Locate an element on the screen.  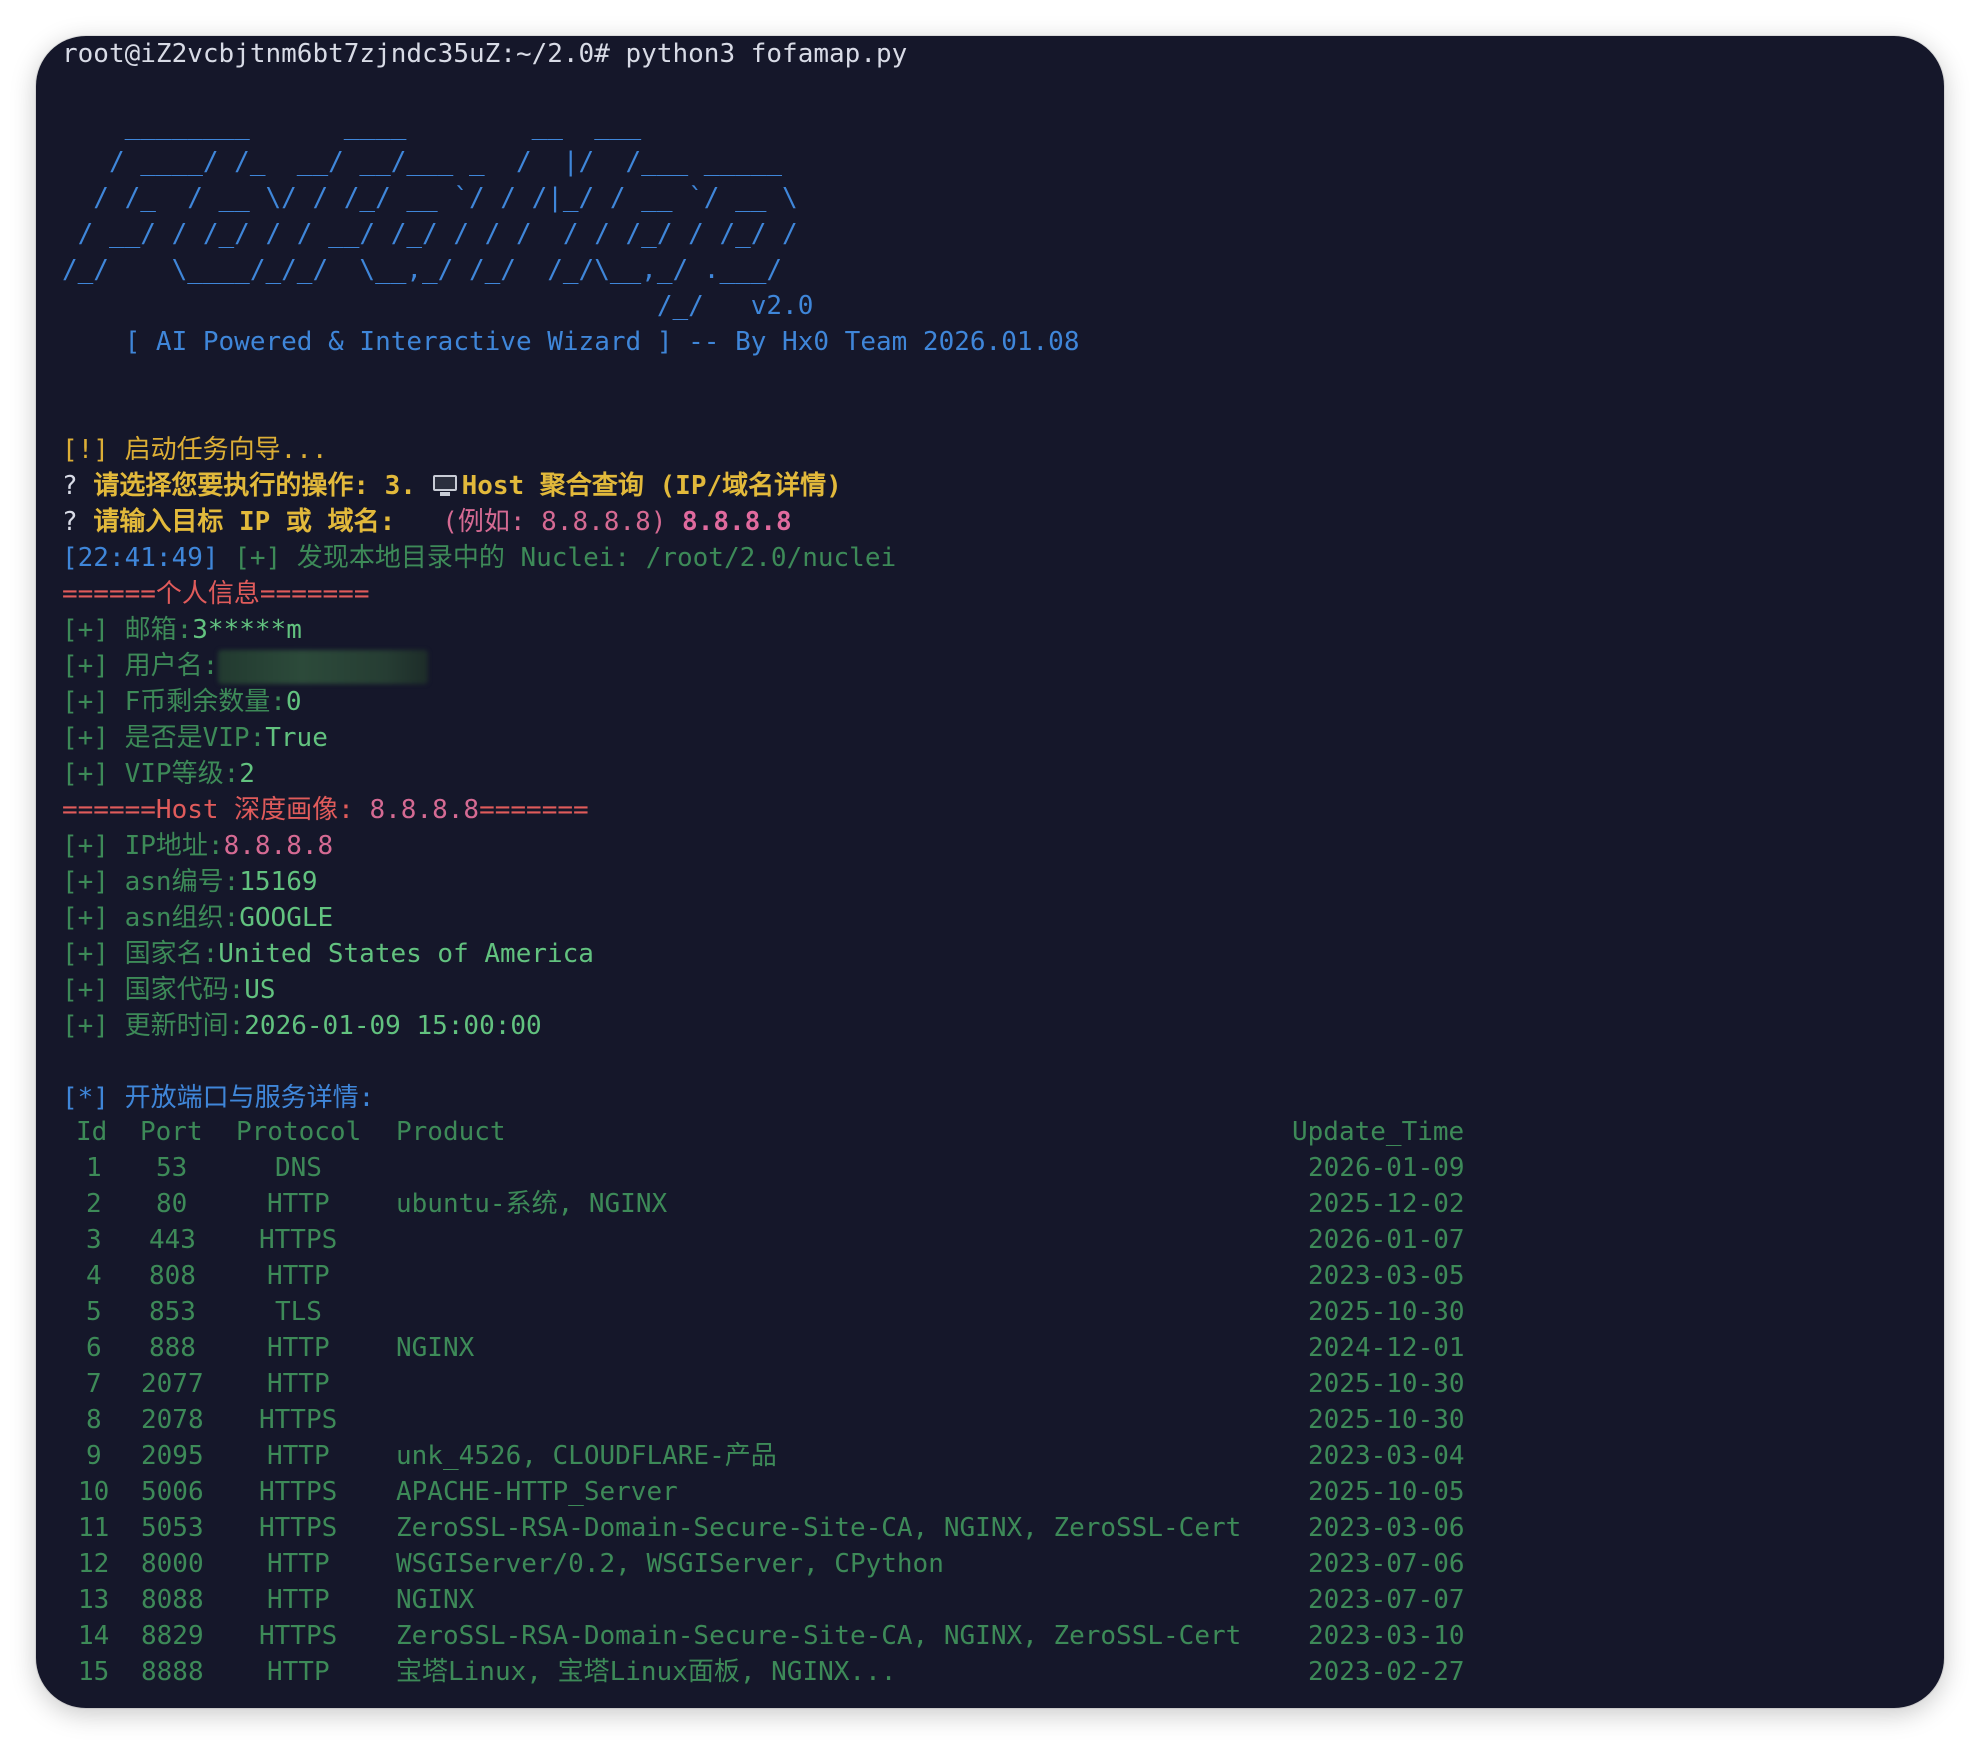
question-text: 请输入目标 IP 或 域名: is located at coordinates (252, 522).